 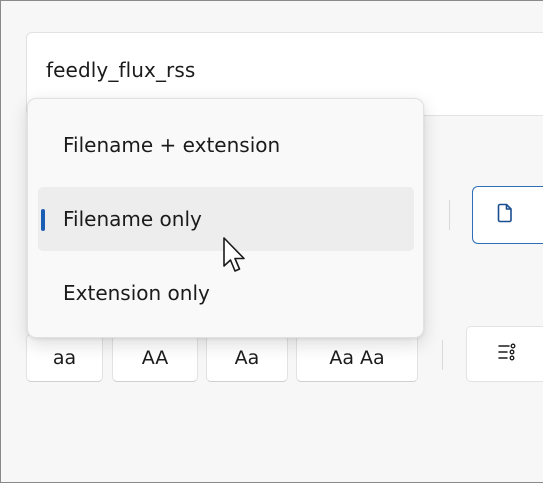 I want to click on search-input-value: feedly_flux_rss, so click(x=121, y=70).